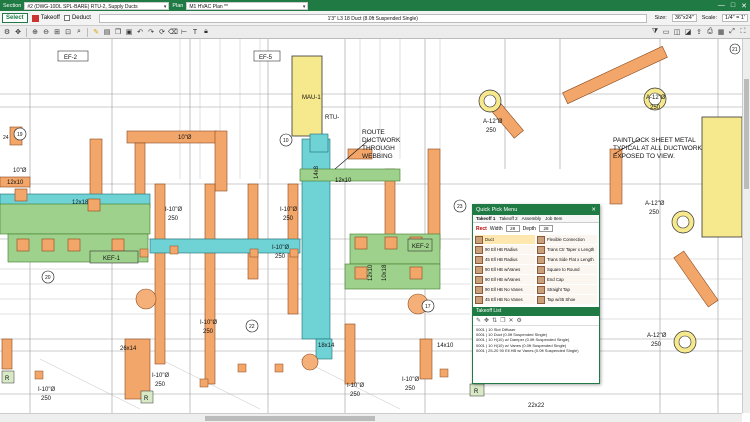  What do you see at coordinates (505, 259) in the screenshot?
I see `fitting-item: 45 Ell HB Radius` at bounding box center [505, 259].